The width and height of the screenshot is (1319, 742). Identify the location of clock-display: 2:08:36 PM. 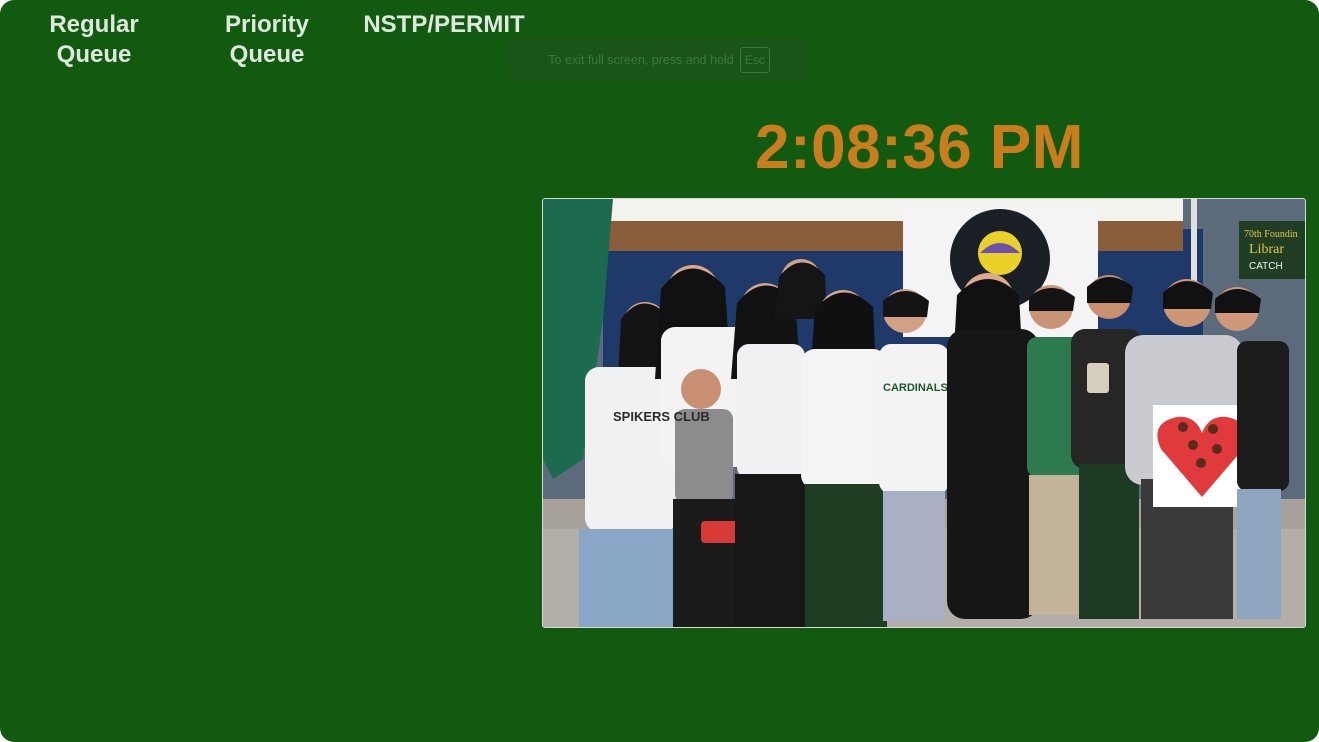
(919, 147).